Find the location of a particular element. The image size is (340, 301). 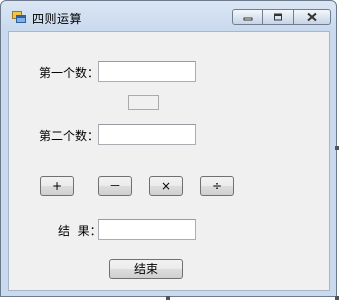

minimize-icon is located at coordinates (247, 19).